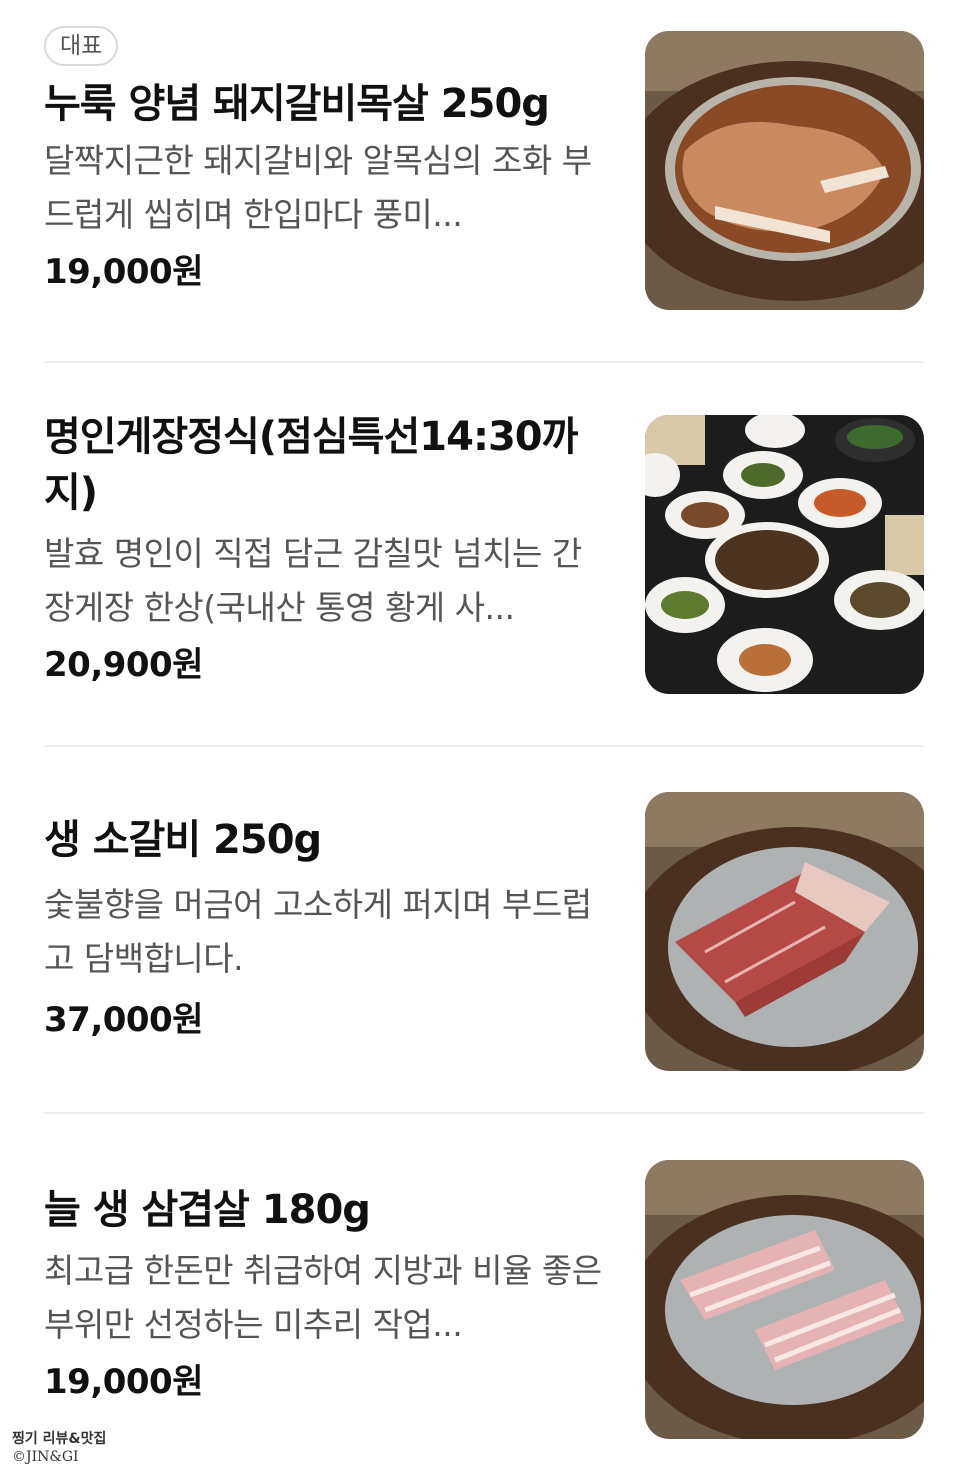 This screenshot has width=966, height=1481. I want to click on marinated-pork-rib-image, so click(784, 170).